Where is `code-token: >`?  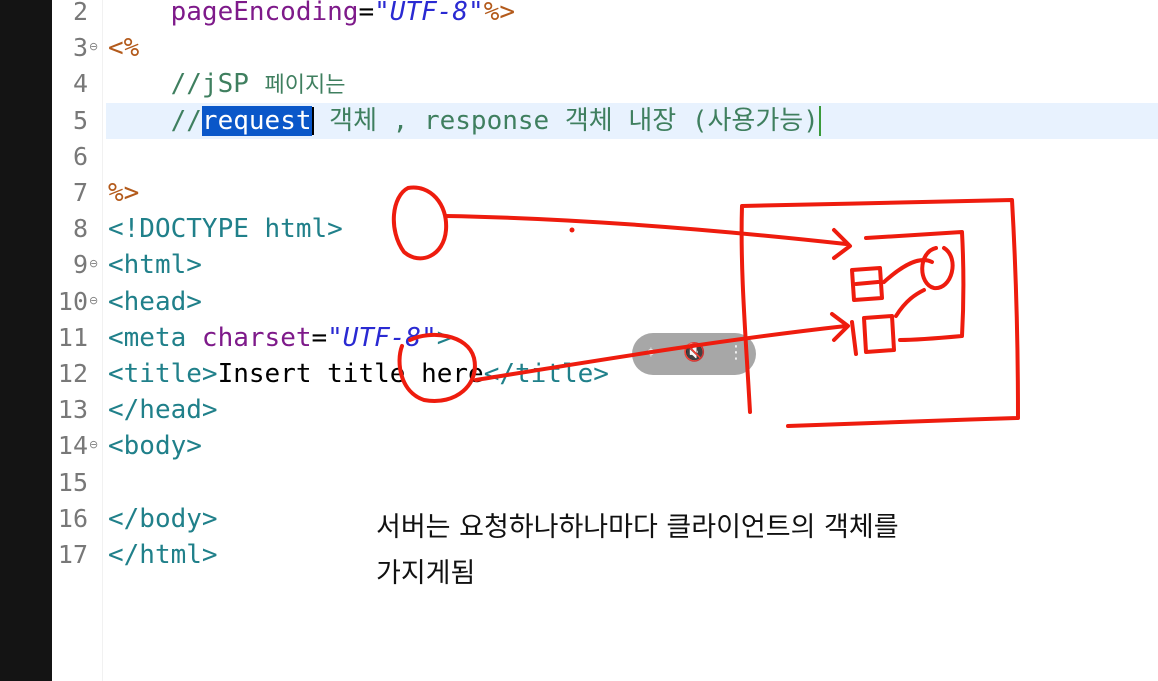 code-token: > is located at coordinates (444, 337).